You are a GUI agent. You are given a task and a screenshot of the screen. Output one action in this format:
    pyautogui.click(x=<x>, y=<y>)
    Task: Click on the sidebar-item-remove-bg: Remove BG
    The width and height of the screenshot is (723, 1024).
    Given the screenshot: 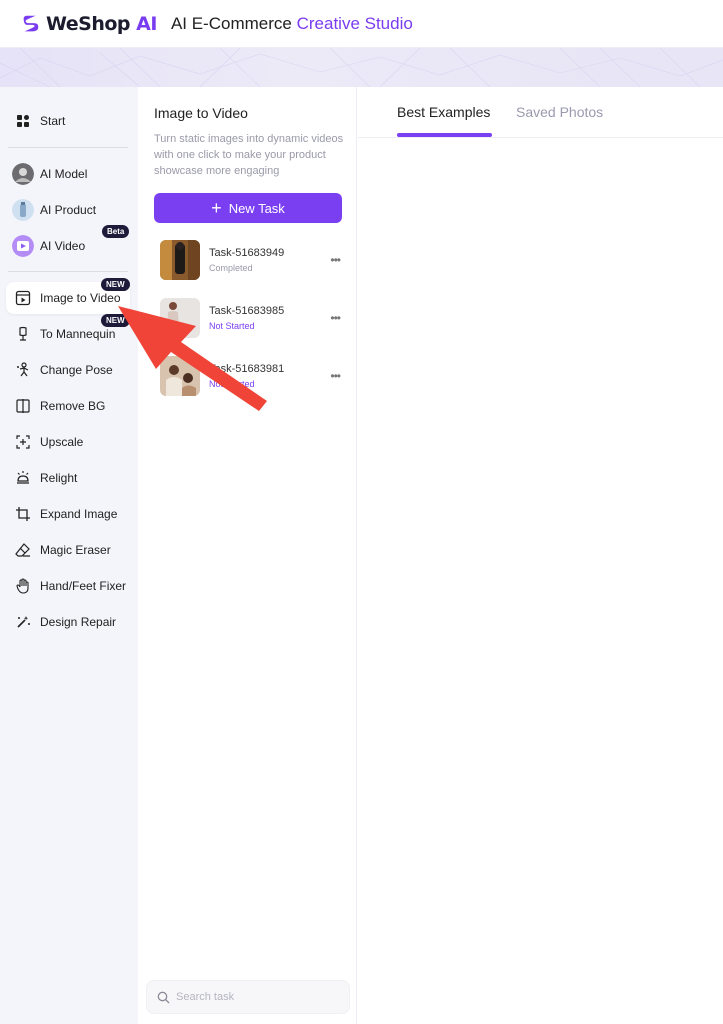 What is the action you would take?
    pyautogui.click(x=68, y=406)
    